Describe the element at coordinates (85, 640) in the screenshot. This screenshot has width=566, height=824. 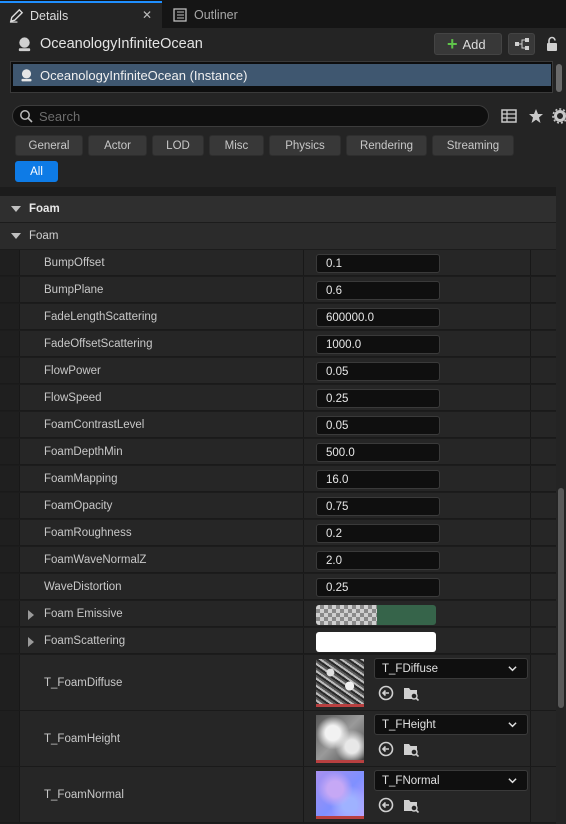
I see `property-name: FoamScattering` at that location.